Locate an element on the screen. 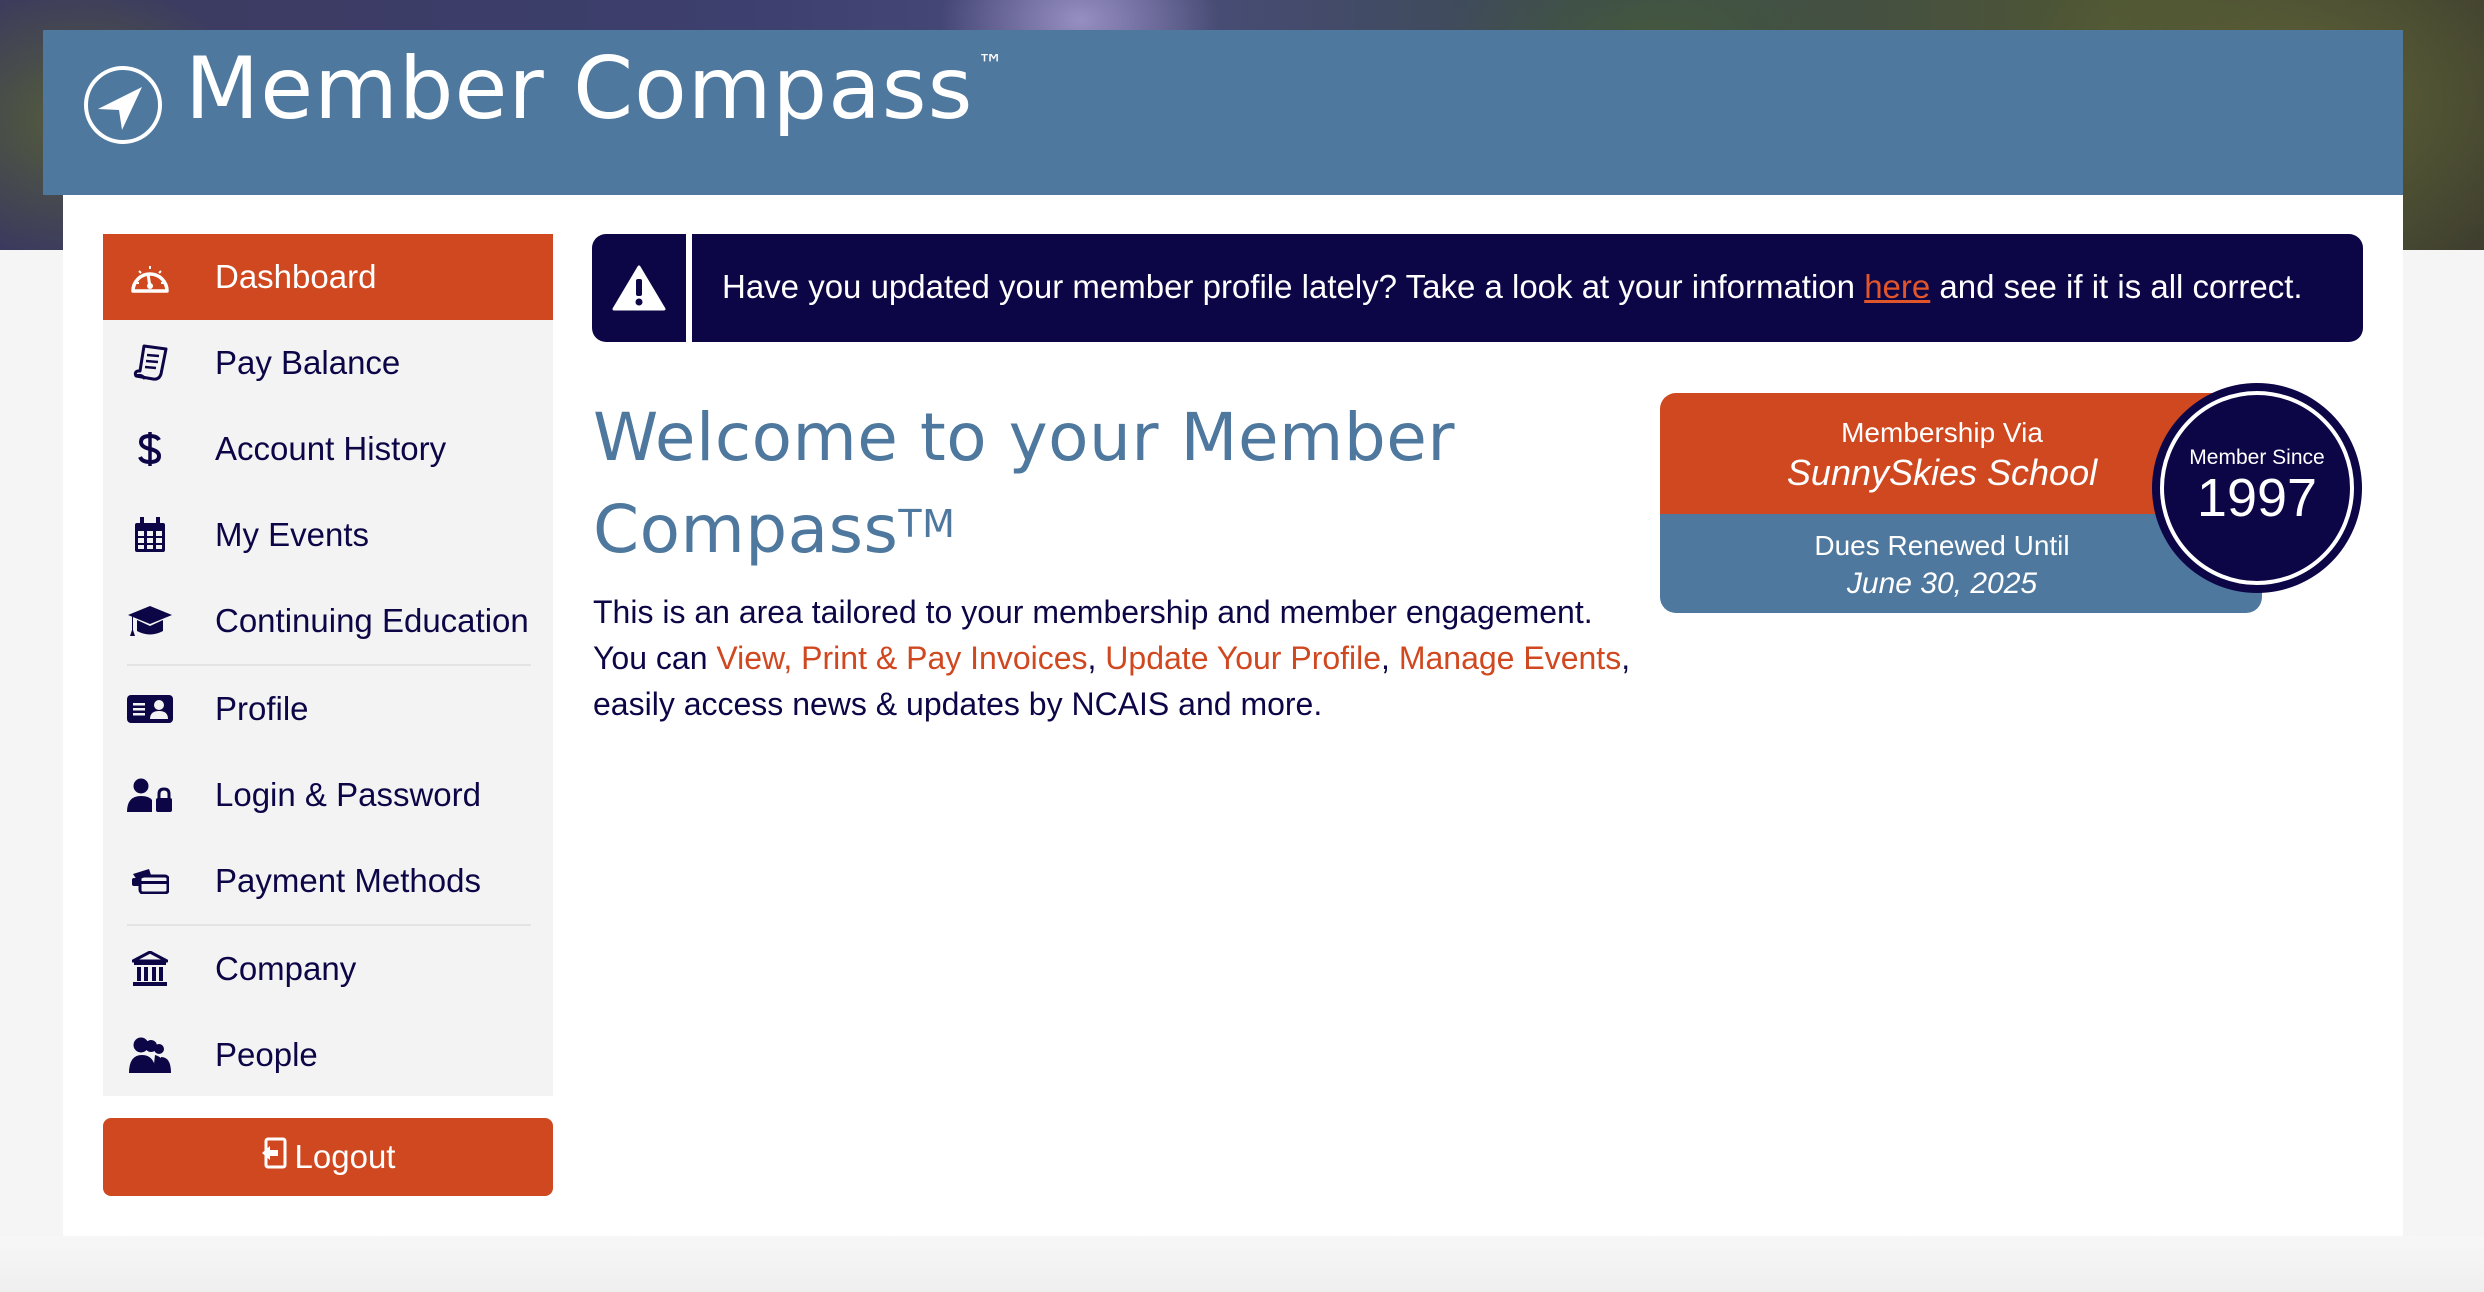 The image size is (2484, 1292). manage-events-link: Manage Events is located at coordinates (1510, 658).